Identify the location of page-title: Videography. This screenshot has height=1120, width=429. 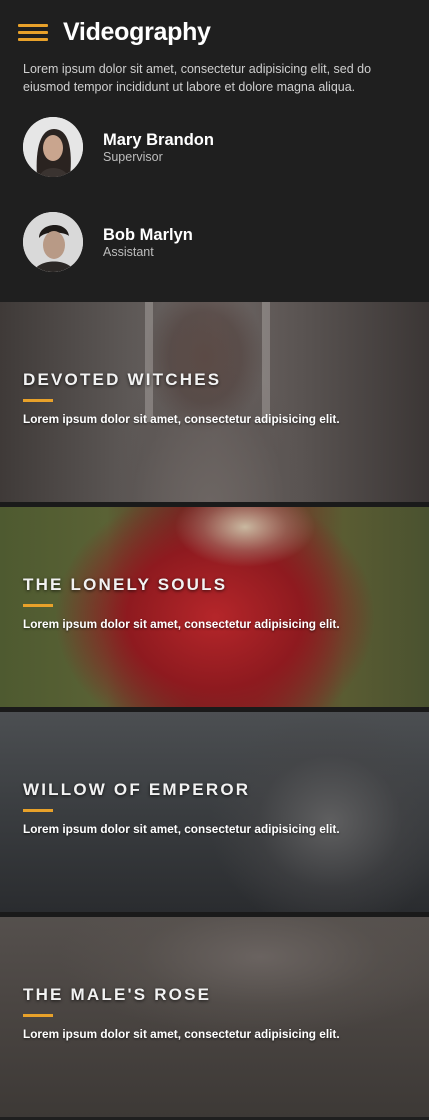
(137, 32).